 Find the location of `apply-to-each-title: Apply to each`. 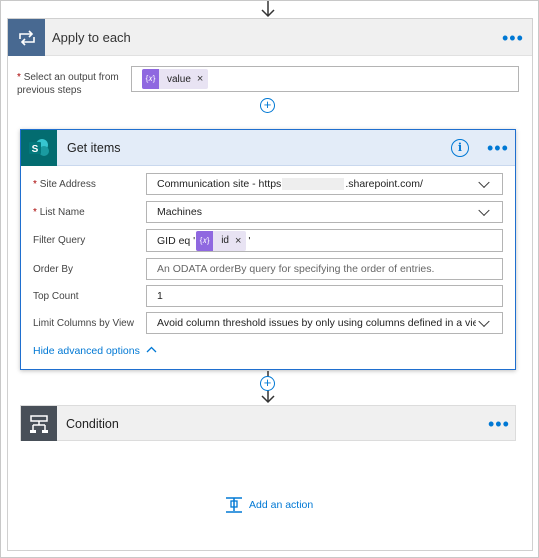

apply-to-each-title: Apply to each is located at coordinates (91, 37).